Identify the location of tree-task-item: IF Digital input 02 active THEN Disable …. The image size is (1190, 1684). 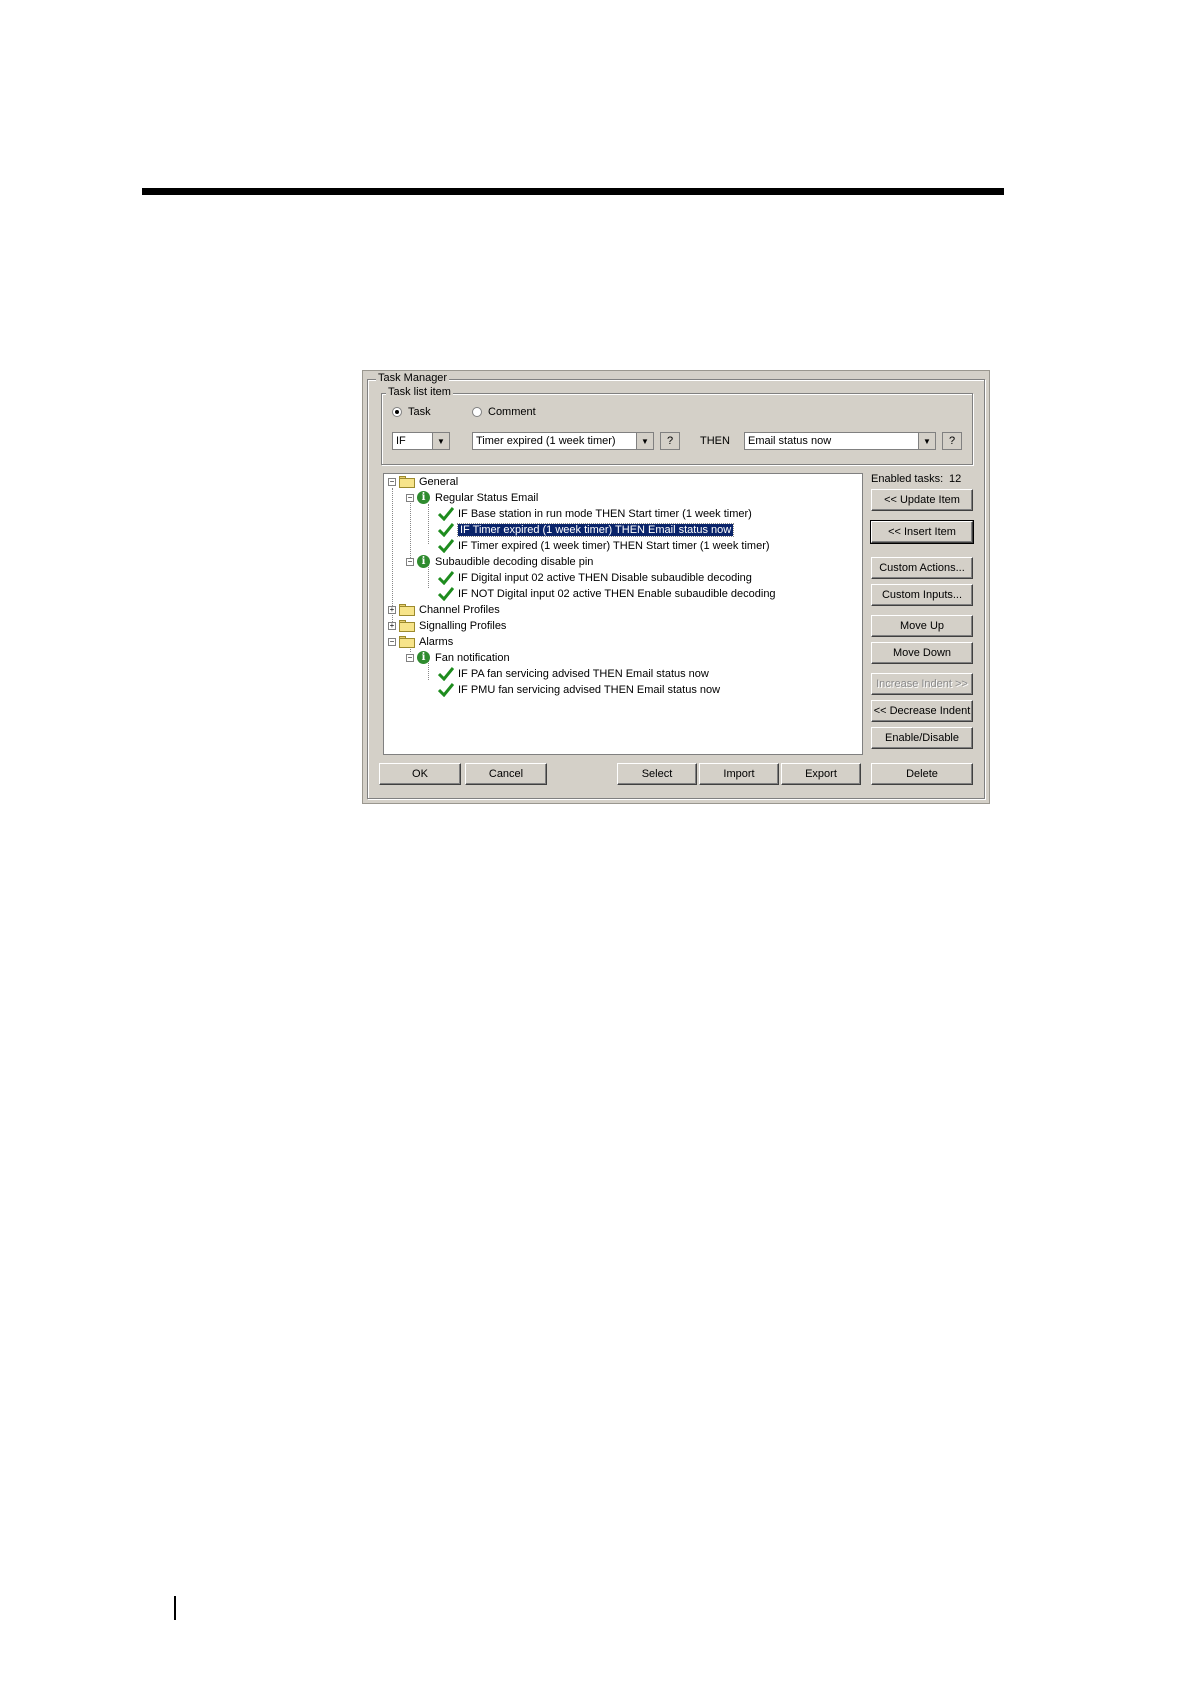
(595, 577).